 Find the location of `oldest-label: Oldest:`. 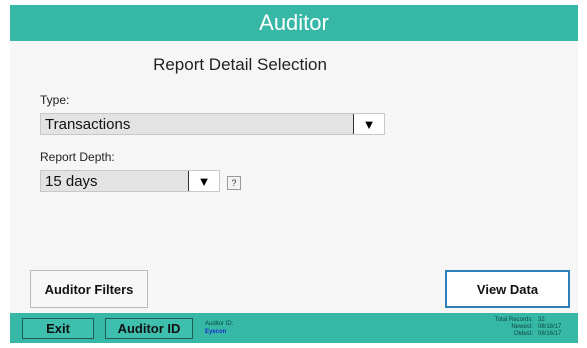

oldest-label: Oldest: is located at coordinates (523, 334).